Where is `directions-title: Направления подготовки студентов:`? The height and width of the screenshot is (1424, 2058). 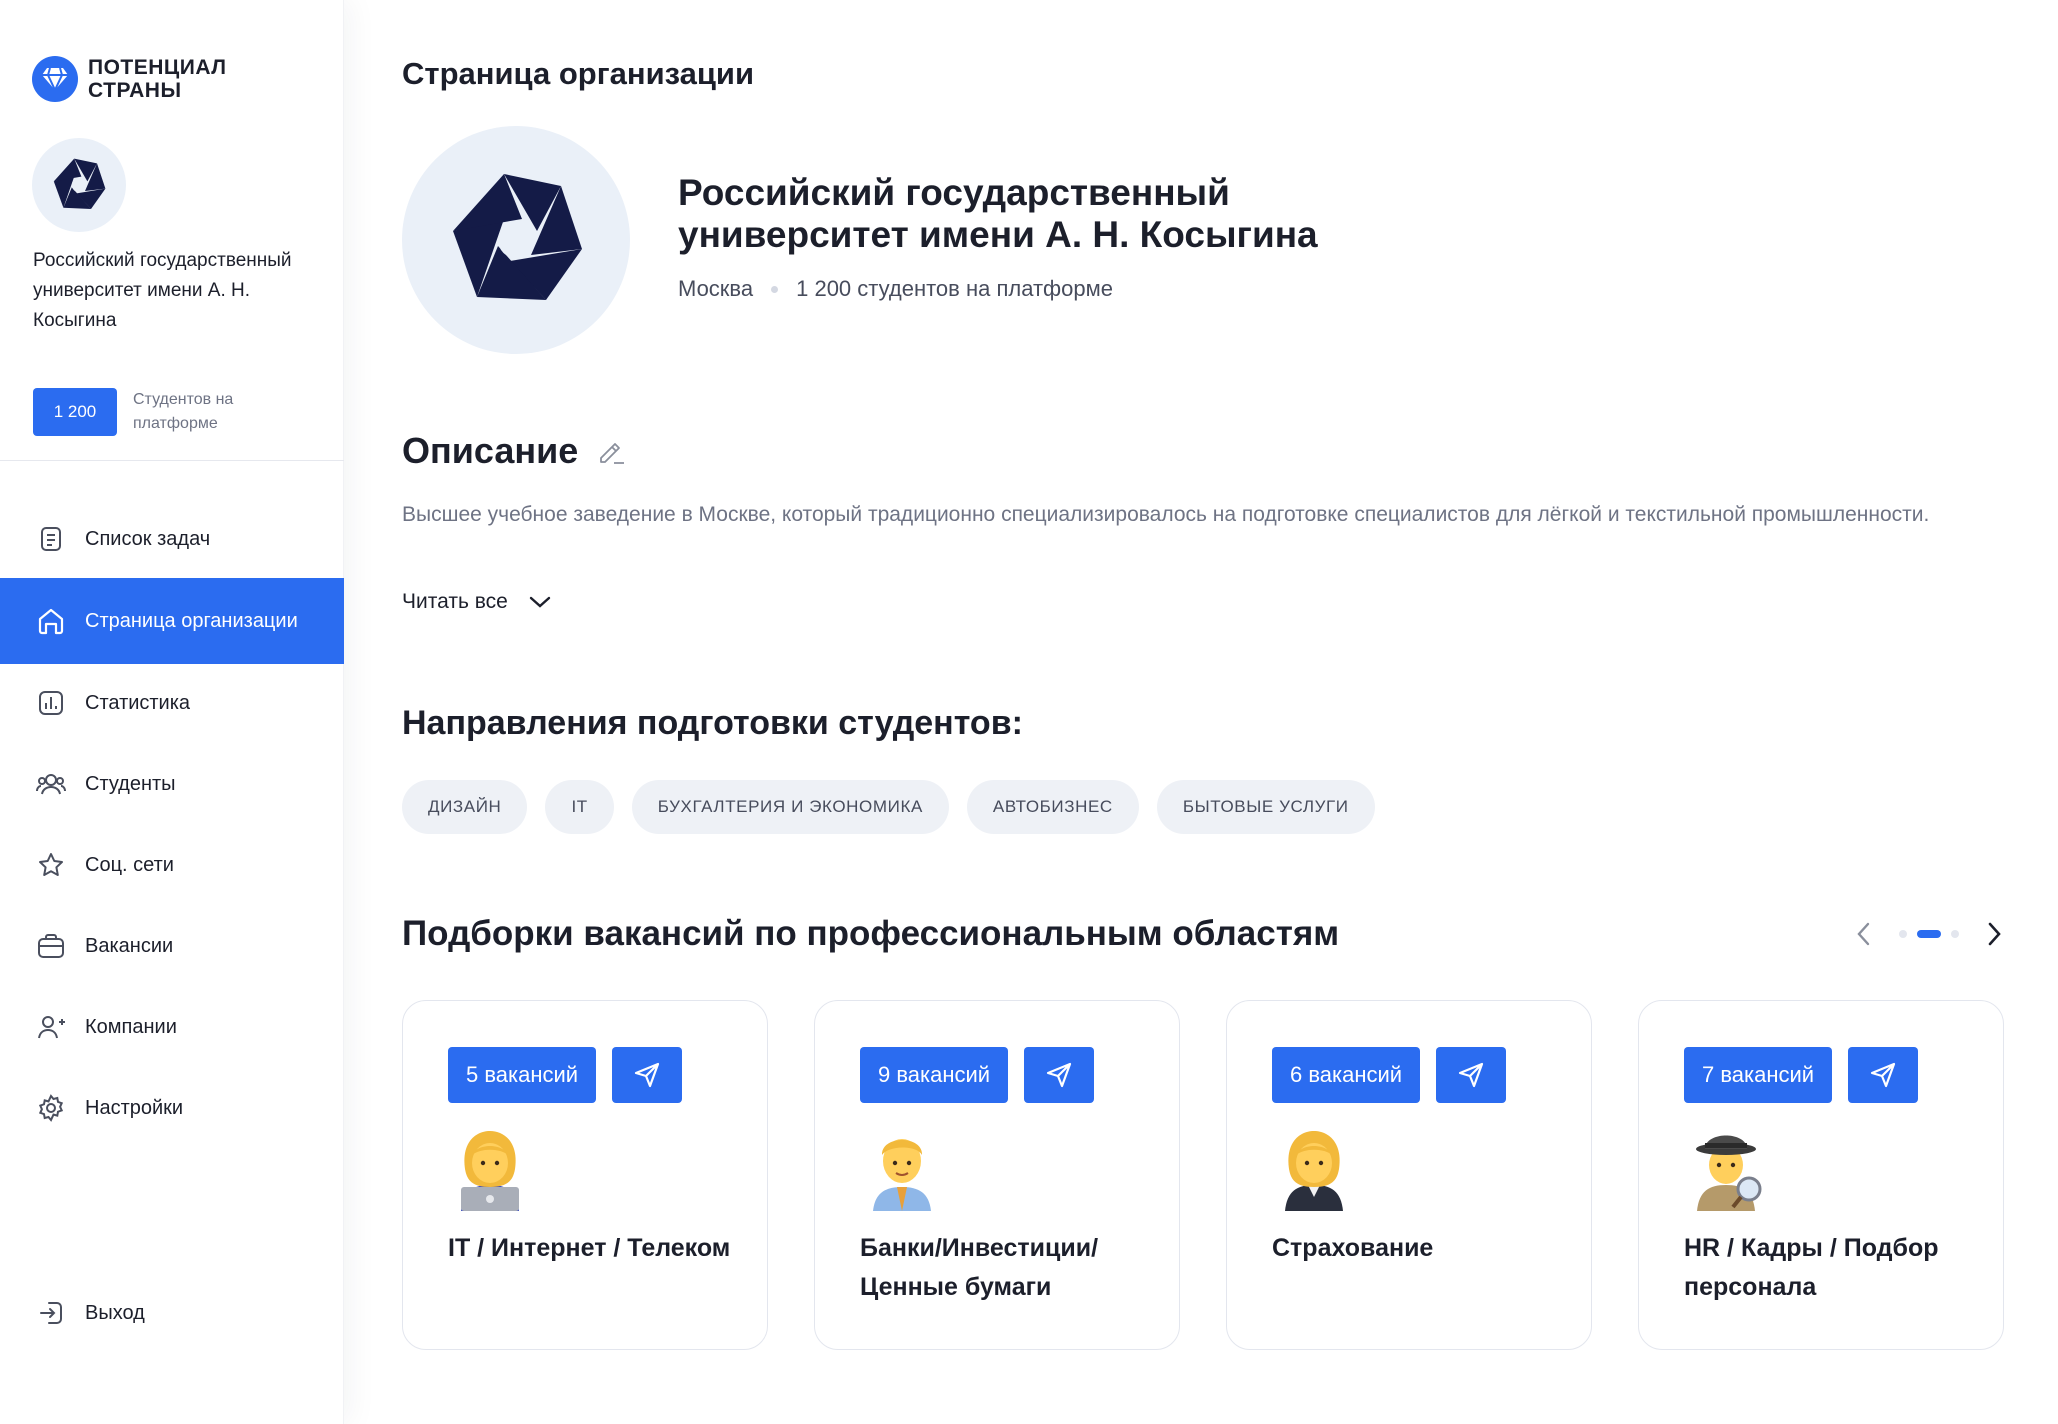
directions-title: Направления подготовки студентов: is located at coordinates (712, 723).